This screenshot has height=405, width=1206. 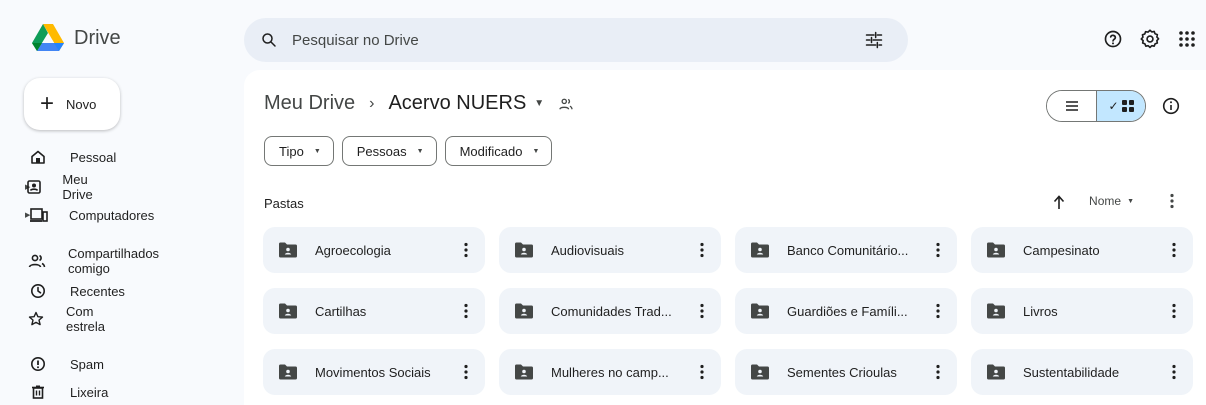 I want to click on top-right-actions, so click(x=1146, y=39).